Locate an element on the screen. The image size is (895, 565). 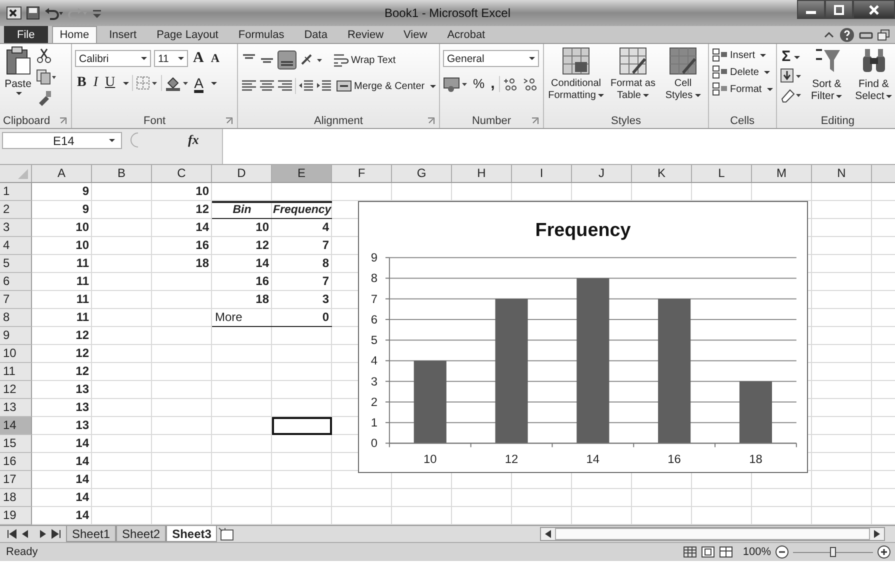
page-layout-view-icon is located at coordinates (707, 552).